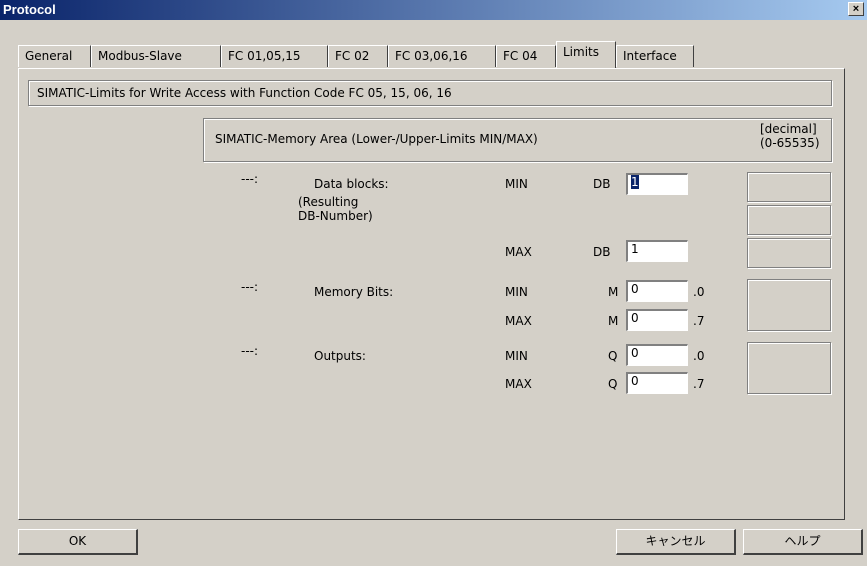 The image size is (867, 566). Describe the element at coordinates (789, 220) in the screenshot. I see `db-info-box` at that location.